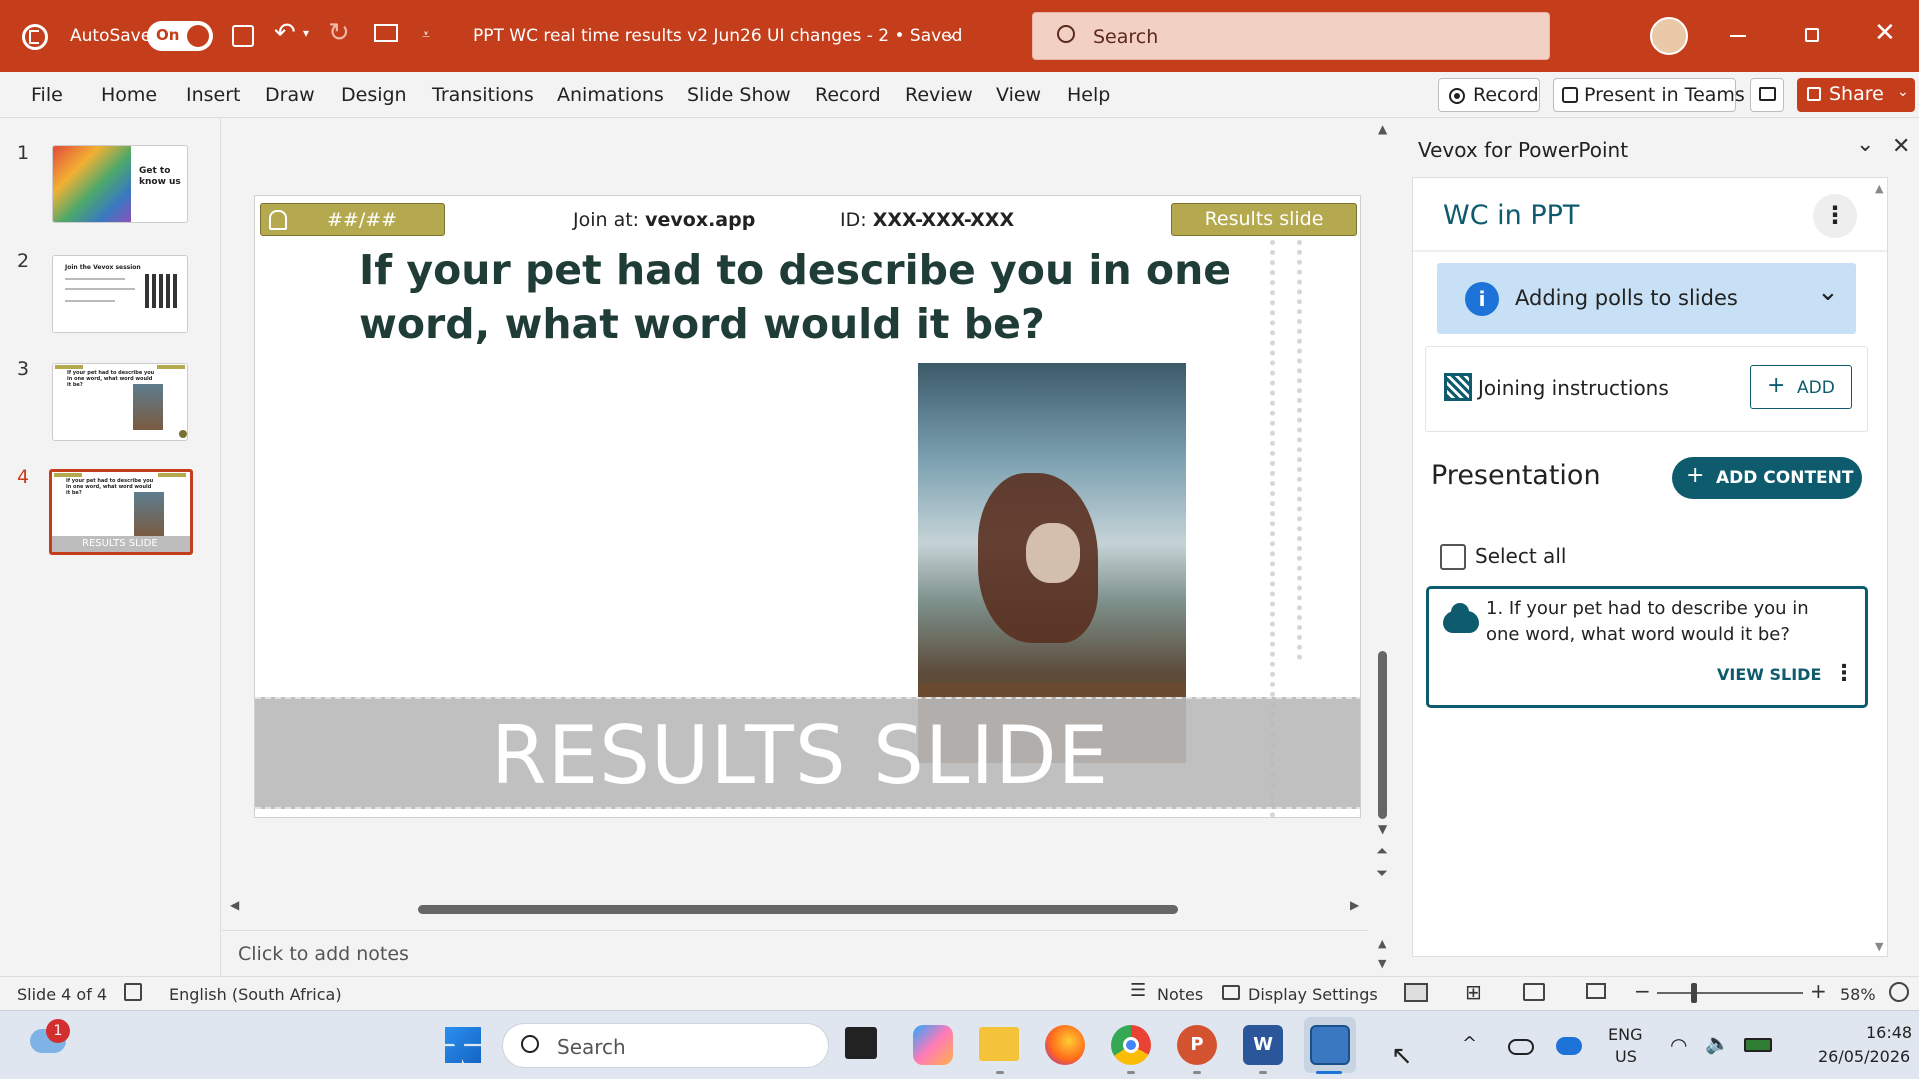  I want to click on zoom-slider-thumb, so click(1694, 993).